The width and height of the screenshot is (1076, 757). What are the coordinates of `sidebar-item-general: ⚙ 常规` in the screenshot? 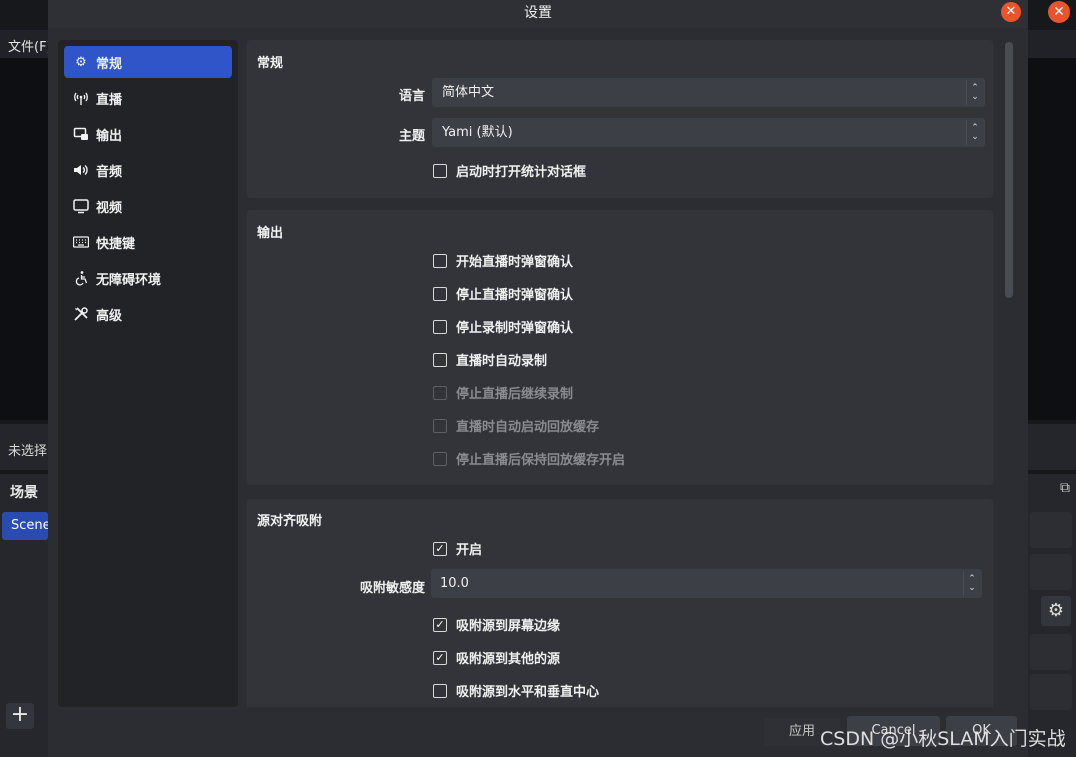 It's located at (148, 62).